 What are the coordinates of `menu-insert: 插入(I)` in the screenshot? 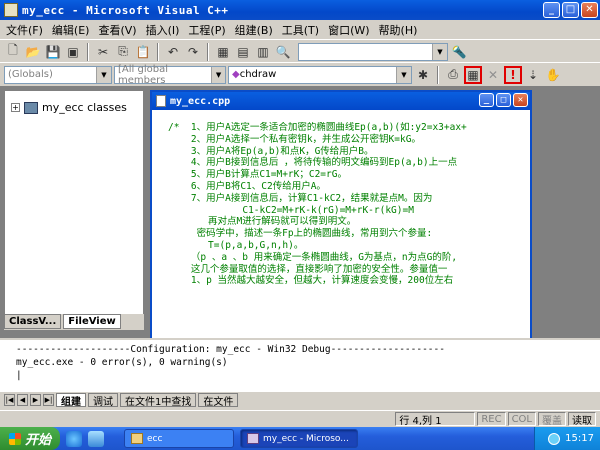 It's located at (163, 30).